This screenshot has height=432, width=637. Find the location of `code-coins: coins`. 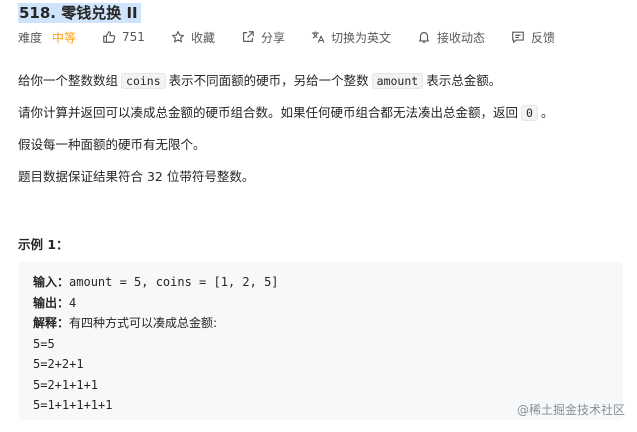

code-coins: coins is located at coordinates (143, 81).